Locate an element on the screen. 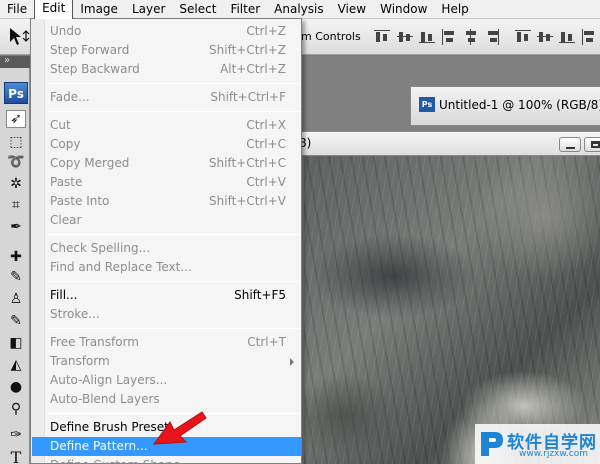 The image size is (600, 464). paint-bucket-tool-icon: ◭ is located at coordinates (16, 365).